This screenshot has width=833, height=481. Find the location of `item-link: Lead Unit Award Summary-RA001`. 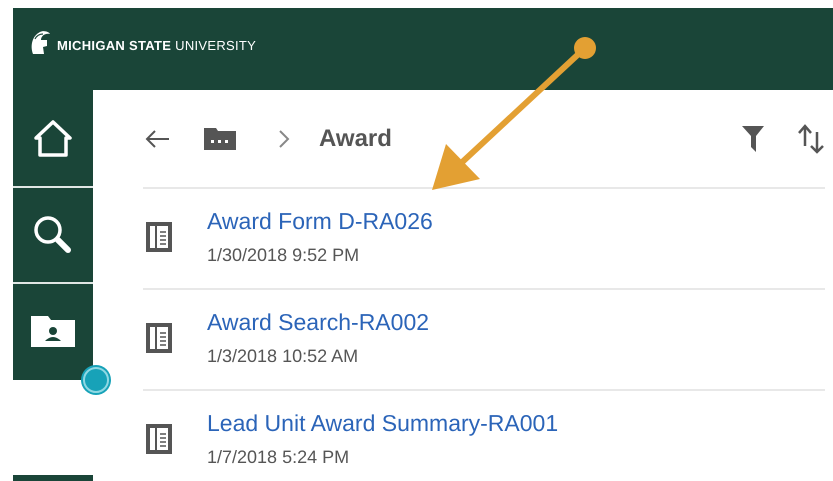

item-link: Lead Unit Award Summary-RA001 is located at coordinates (382, 423).